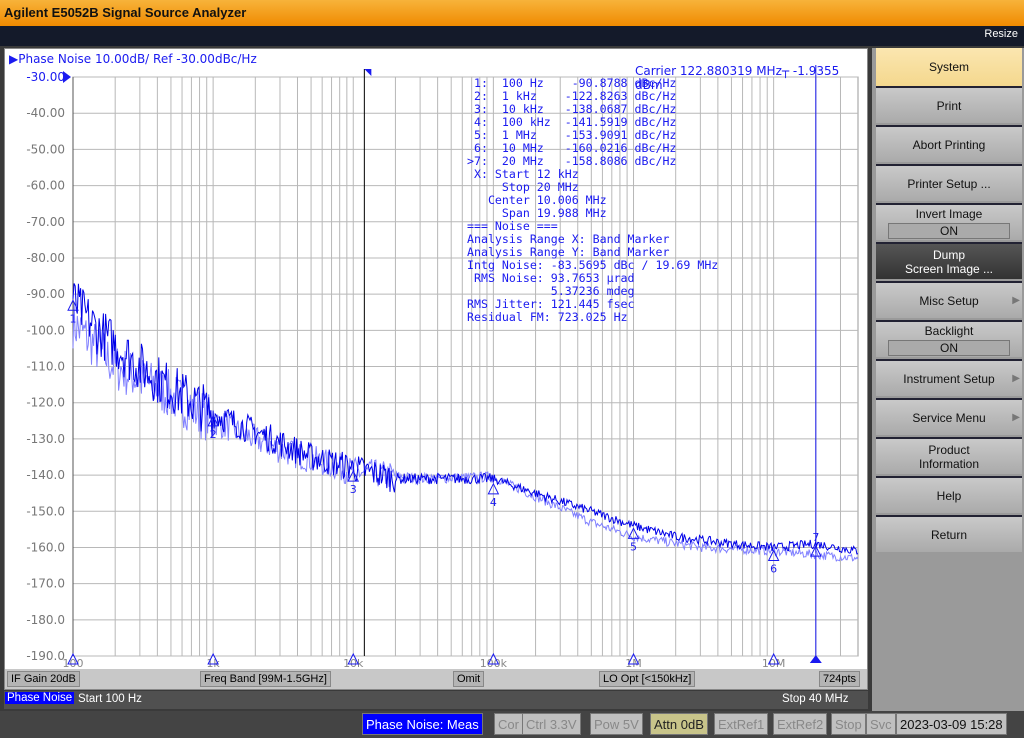  I want to click on y-tick-label: -140.0, so click(45, 475).